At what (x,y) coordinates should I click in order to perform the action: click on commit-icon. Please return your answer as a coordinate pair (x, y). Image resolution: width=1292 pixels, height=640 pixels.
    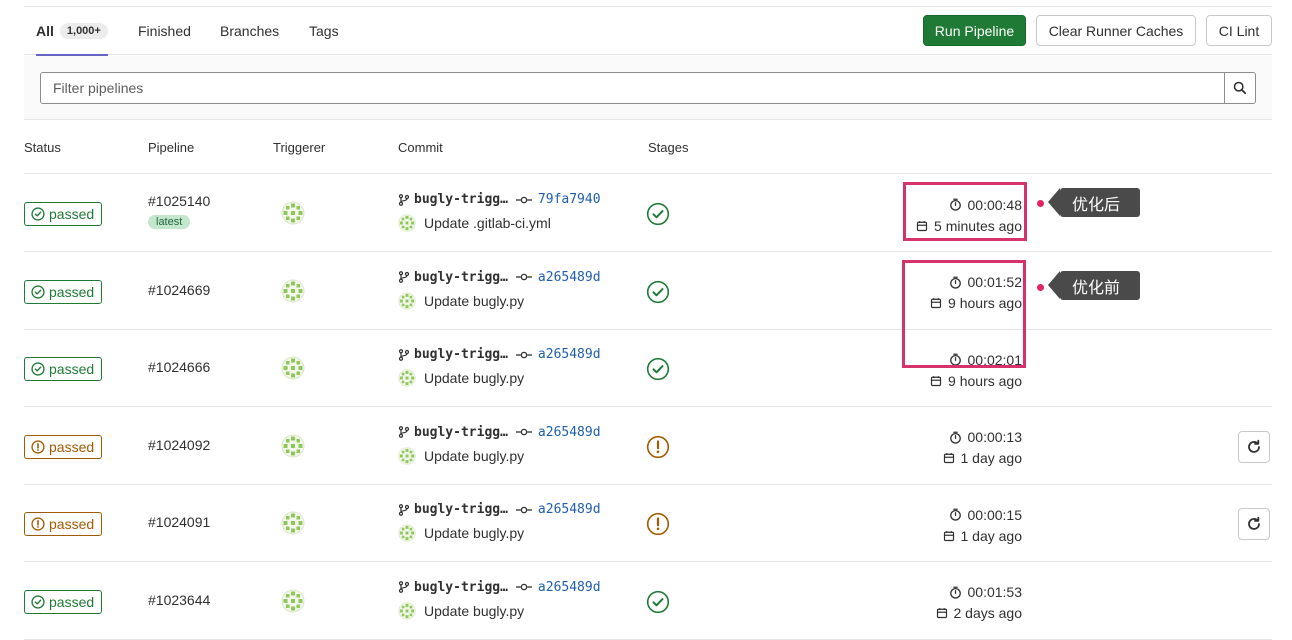
    Looking at the image, I should click on (523, 587).